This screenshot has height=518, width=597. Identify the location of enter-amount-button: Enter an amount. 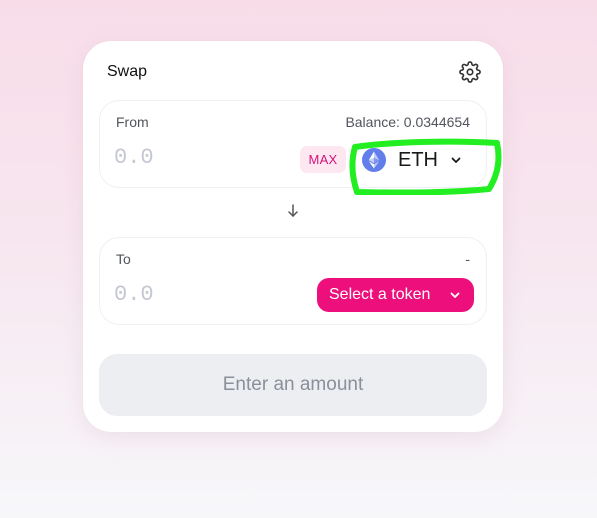
(293, 385).